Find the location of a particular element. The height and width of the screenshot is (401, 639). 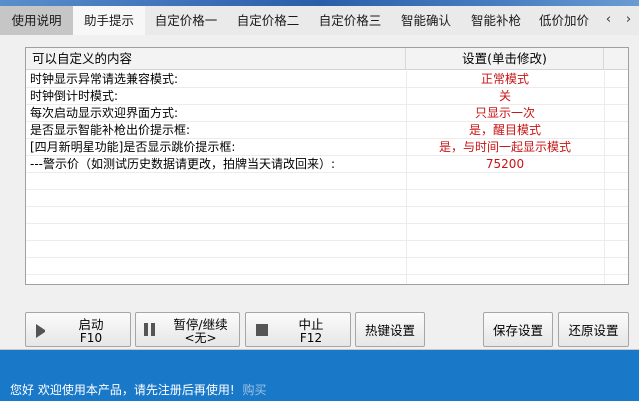

save-settings-button: 保存设置 is located at coordinates (518, 329).